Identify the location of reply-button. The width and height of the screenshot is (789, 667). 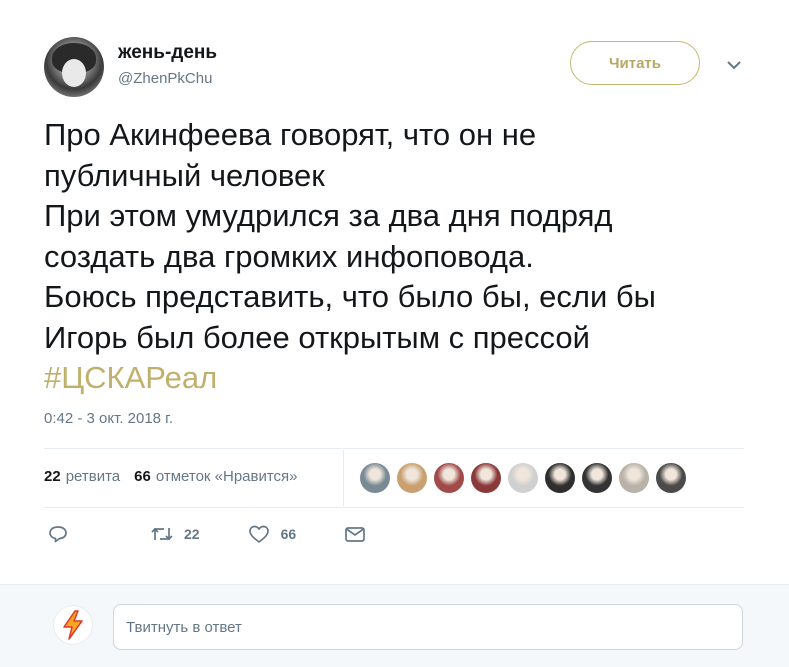
(58, 534).